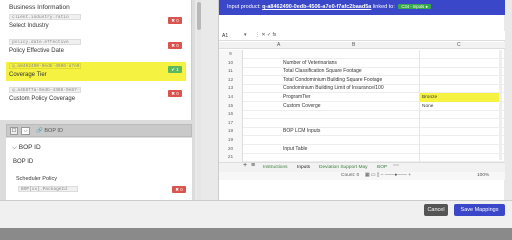  I want to click on field-code: q.a8462490-0edb-4506-a7e0-f7afc2baad5a, so click(45, 66).